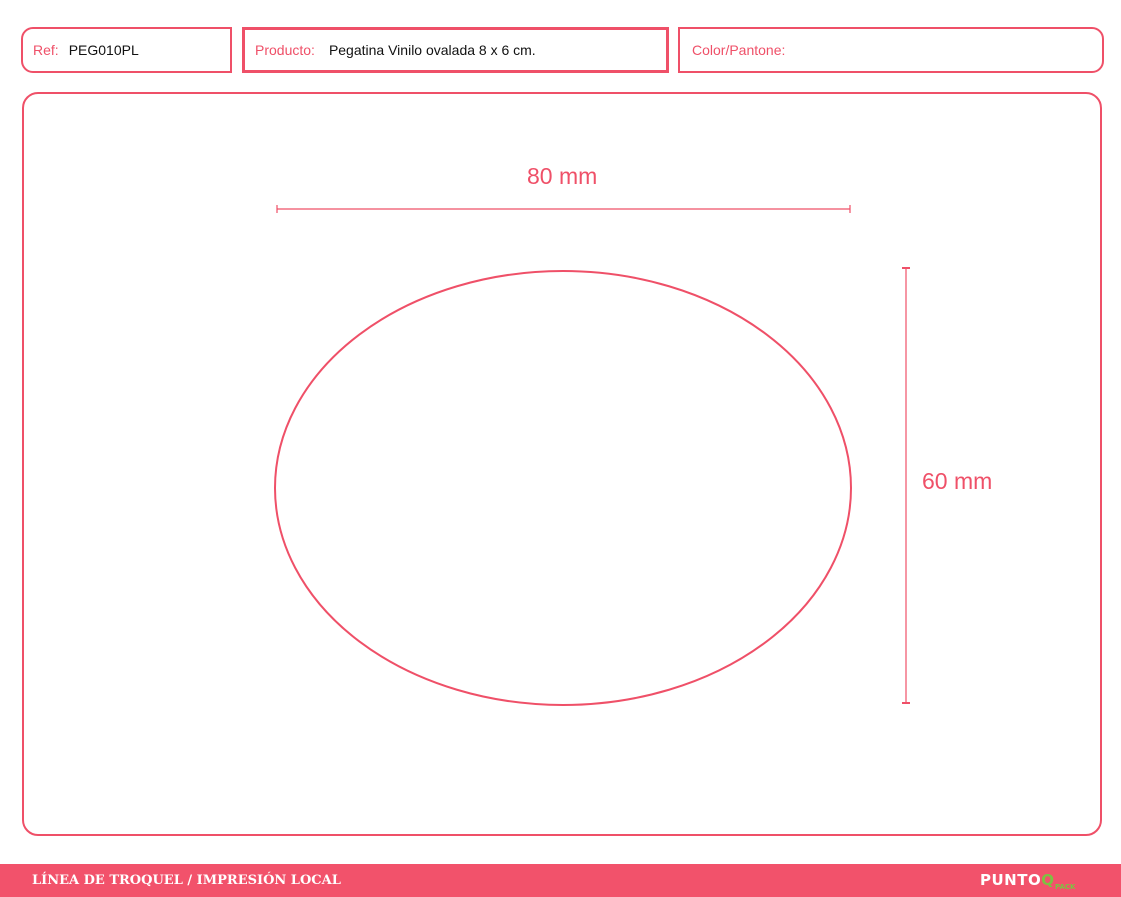  What do you see at coordinates (186, 880) in the screenshot?
I see `footer-title: LÍNEA DE TROQUEL / IMPRESIÓN LOCAL` at bounding box center [186, 880].